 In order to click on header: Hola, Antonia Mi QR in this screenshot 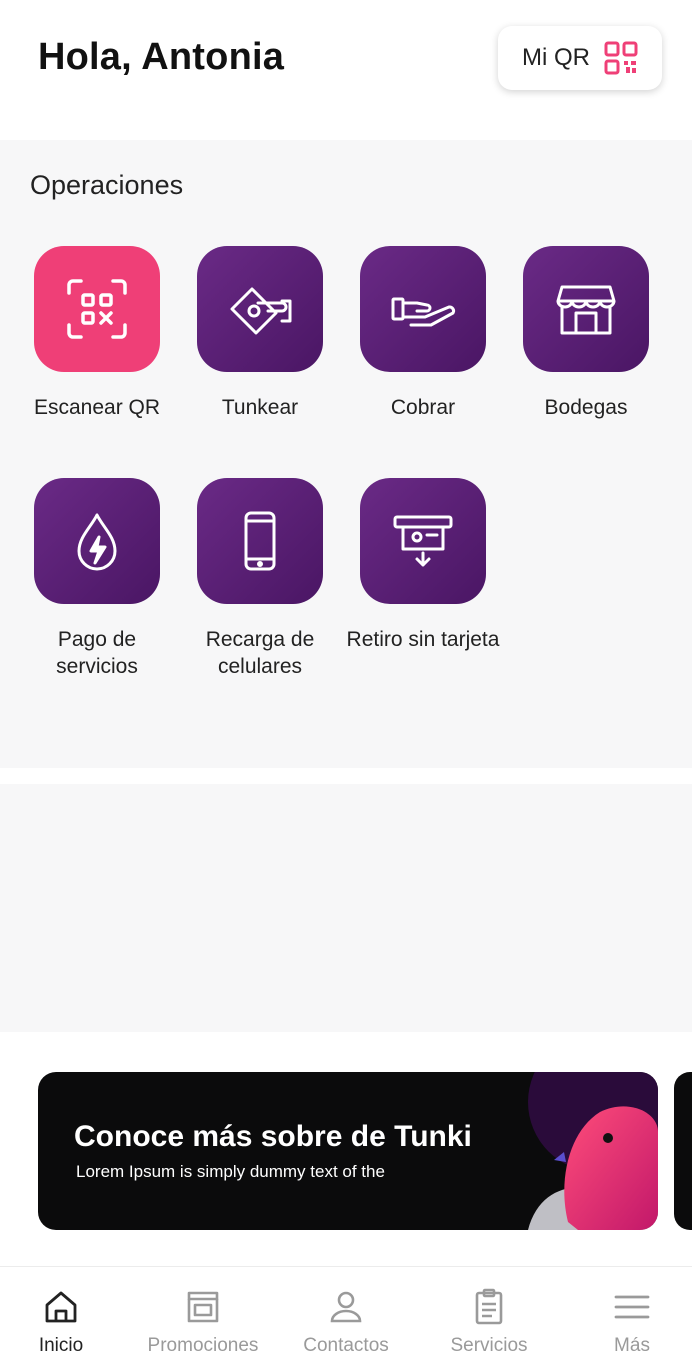, I will do `click(346, 69)`.